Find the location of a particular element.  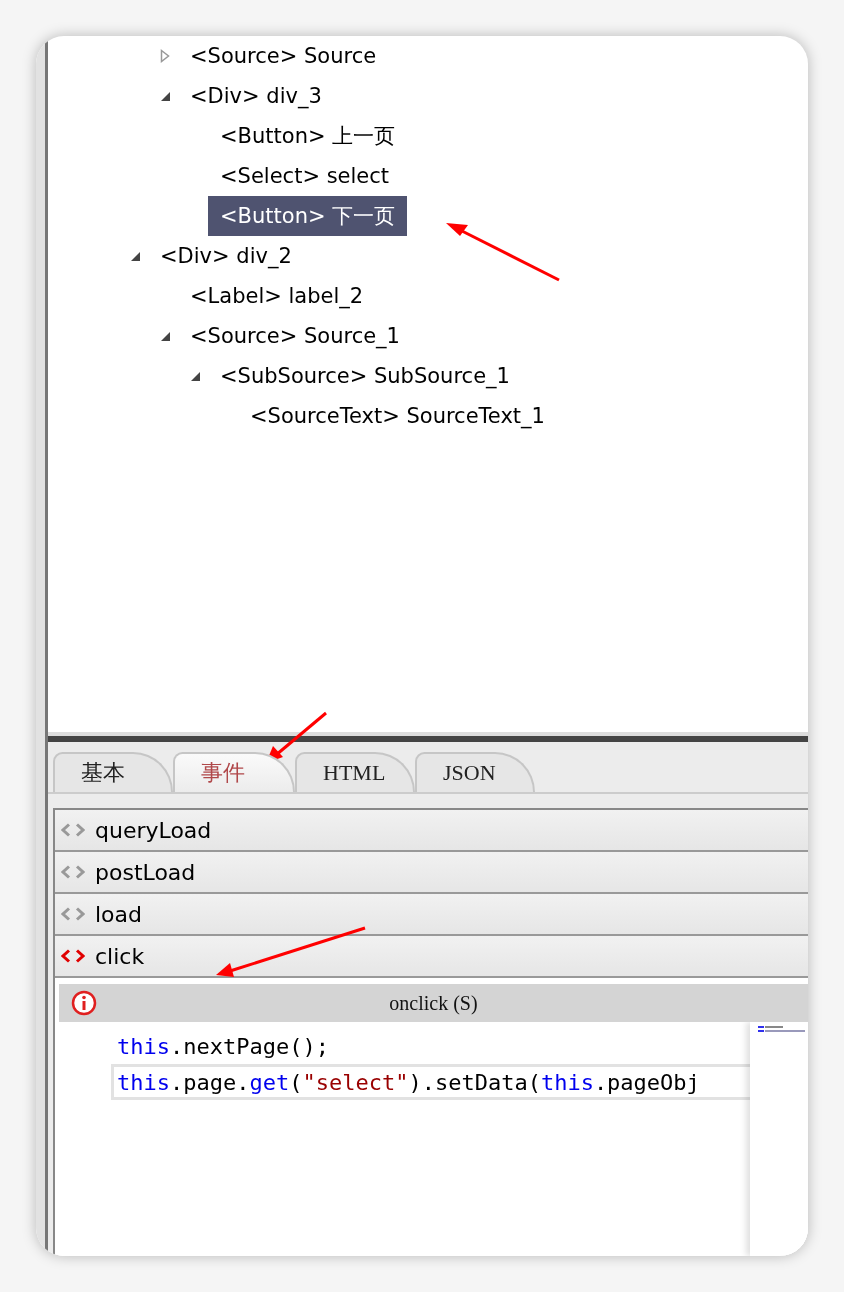

tree-item: <Select> select is located at coordinates (305, 176).